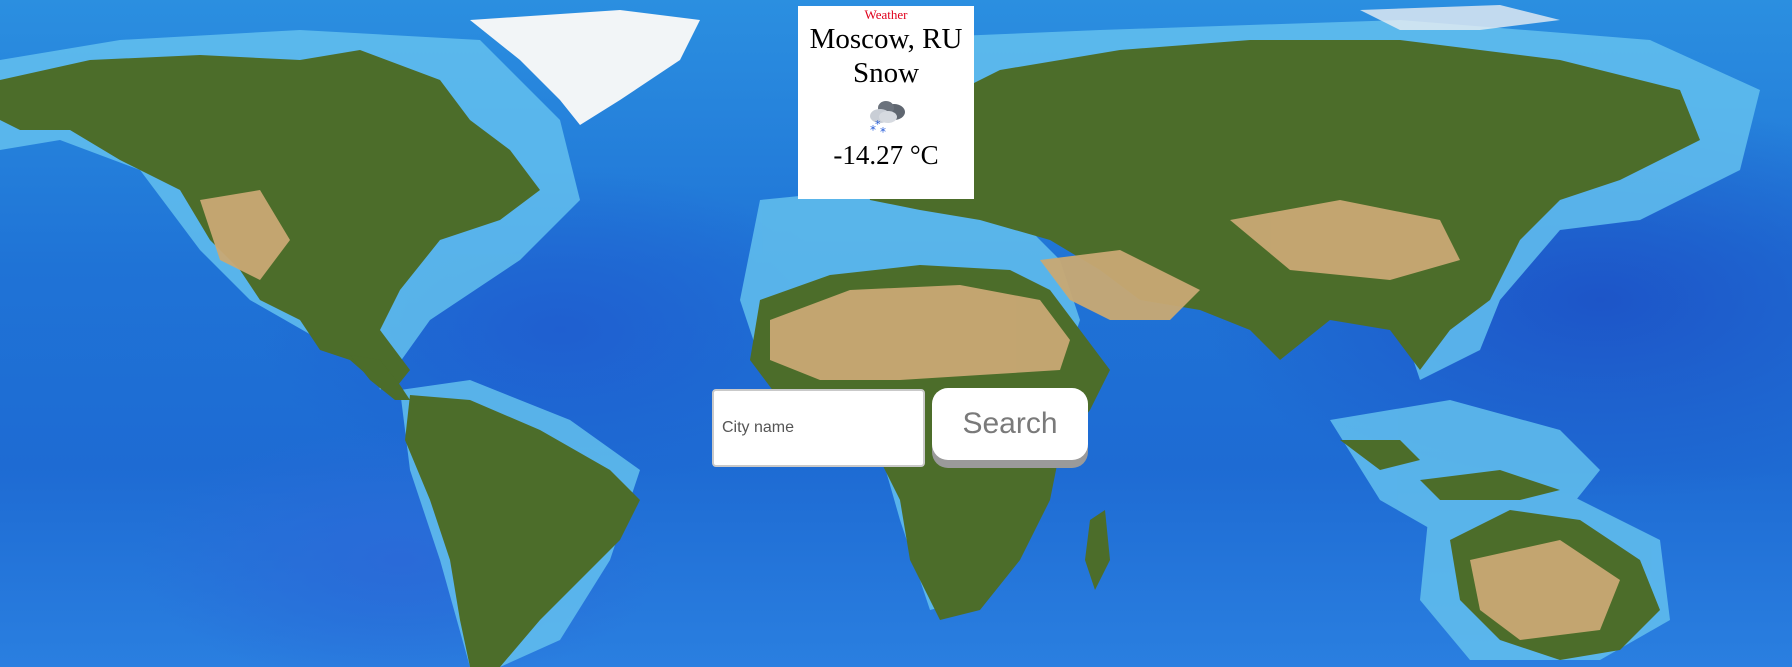 The height and width of the screenshot is (667, 1792). I want to click on snow-cloud-icon: * * *, so click(887, 120).